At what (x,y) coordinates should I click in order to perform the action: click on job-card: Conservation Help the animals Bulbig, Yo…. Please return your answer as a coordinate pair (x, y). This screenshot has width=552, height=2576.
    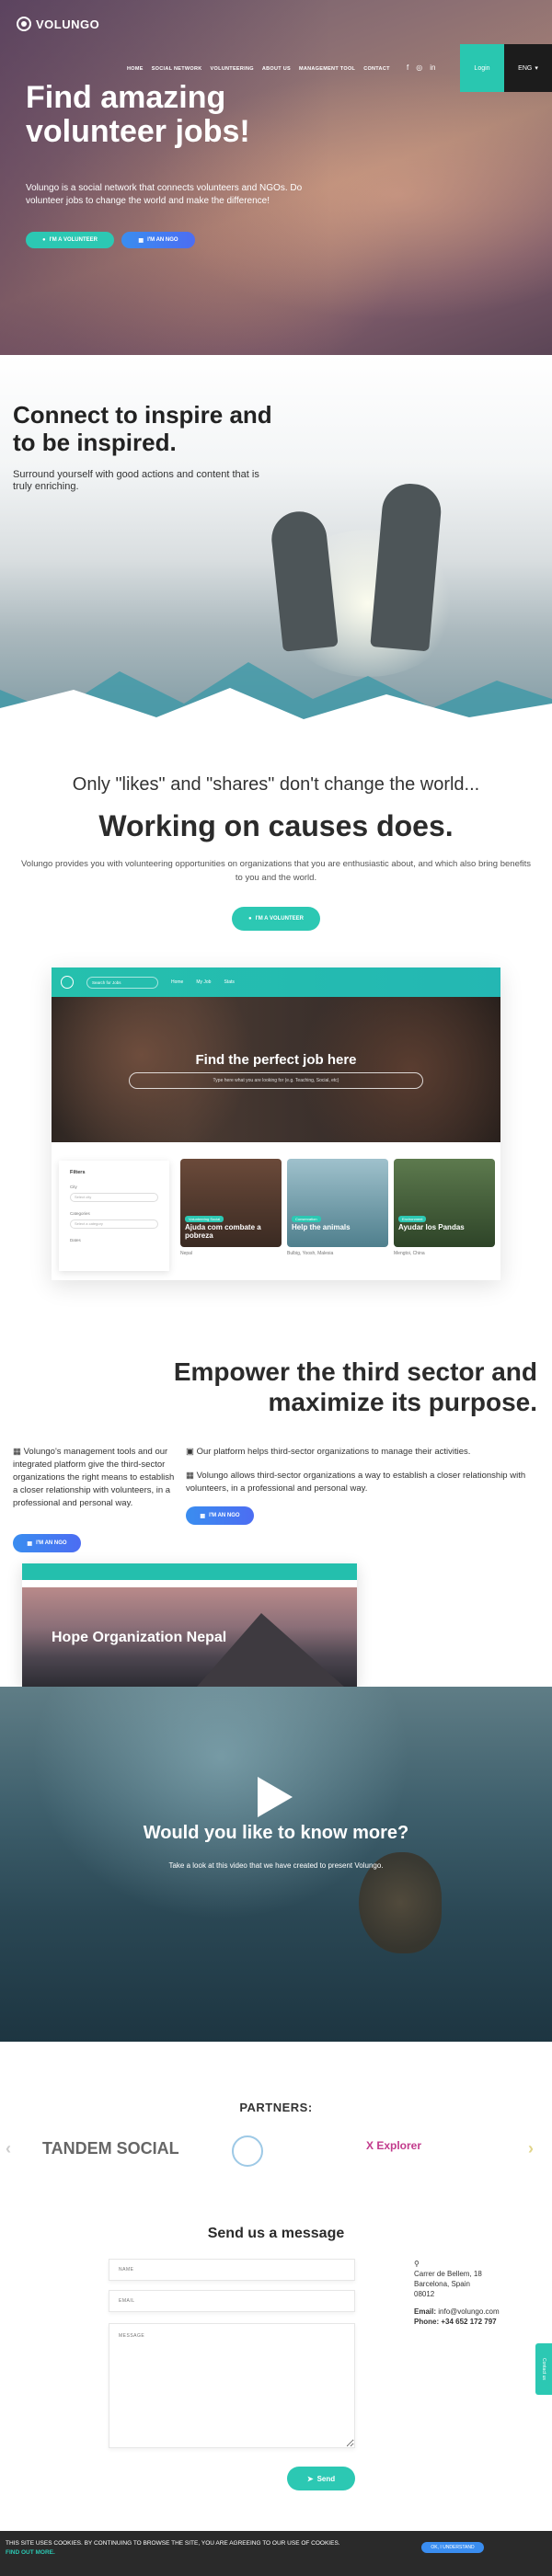
    Looking at the image, I should click on (337, 1217).